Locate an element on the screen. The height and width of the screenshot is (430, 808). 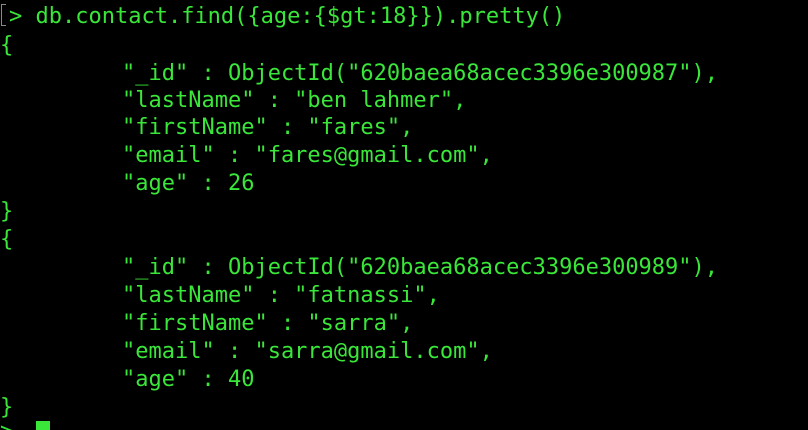
document-field-lastname: "lastName" : "fatnassi", is located at coordinates (281, 295).